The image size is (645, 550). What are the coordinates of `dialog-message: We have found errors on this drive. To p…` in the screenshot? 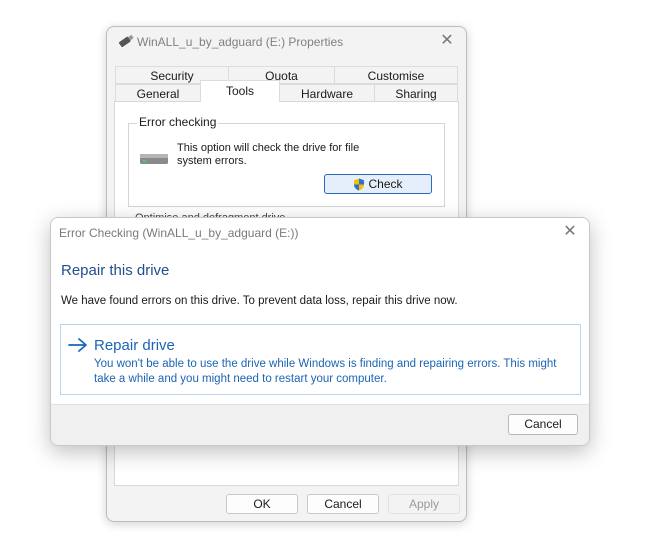 It's located at (259, 301).